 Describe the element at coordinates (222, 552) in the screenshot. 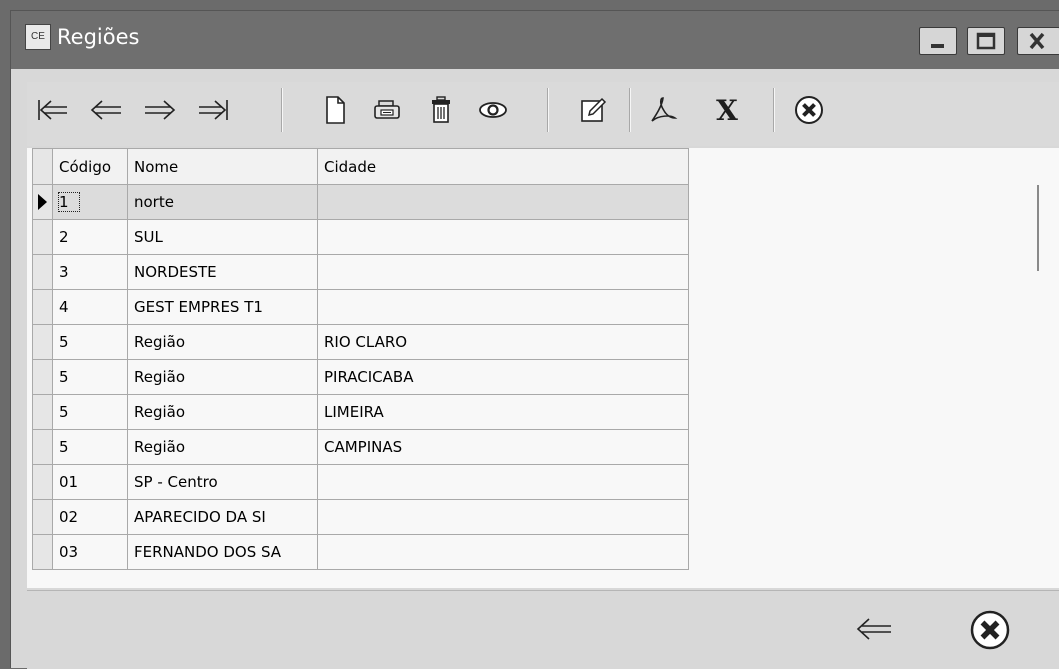

I see `cell-nome: FERNANDO DOS SA` at that location.